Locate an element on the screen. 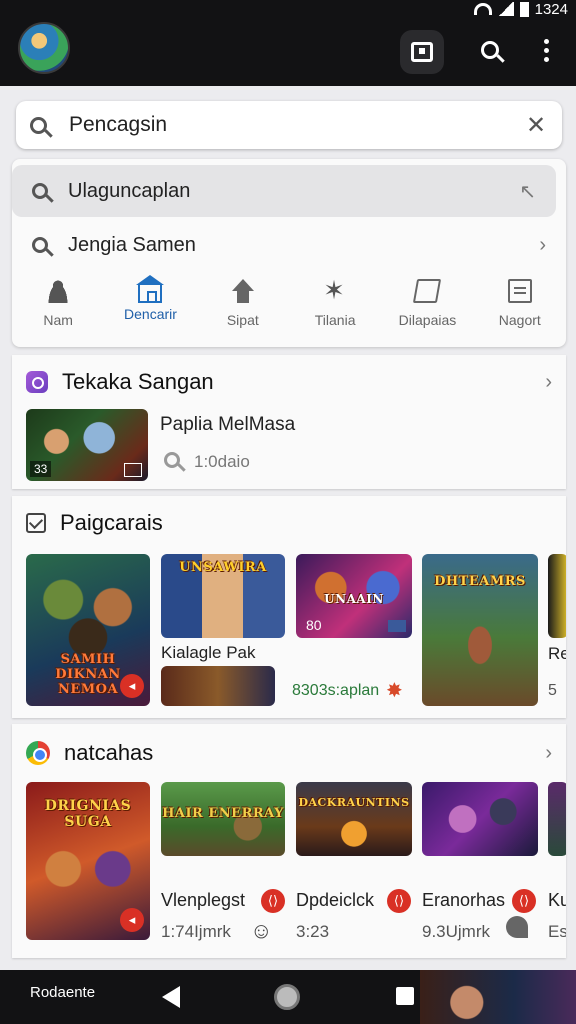 This screenshot has height=1024, width=576. card-tag: 80 is located at coordinates (314, 625).